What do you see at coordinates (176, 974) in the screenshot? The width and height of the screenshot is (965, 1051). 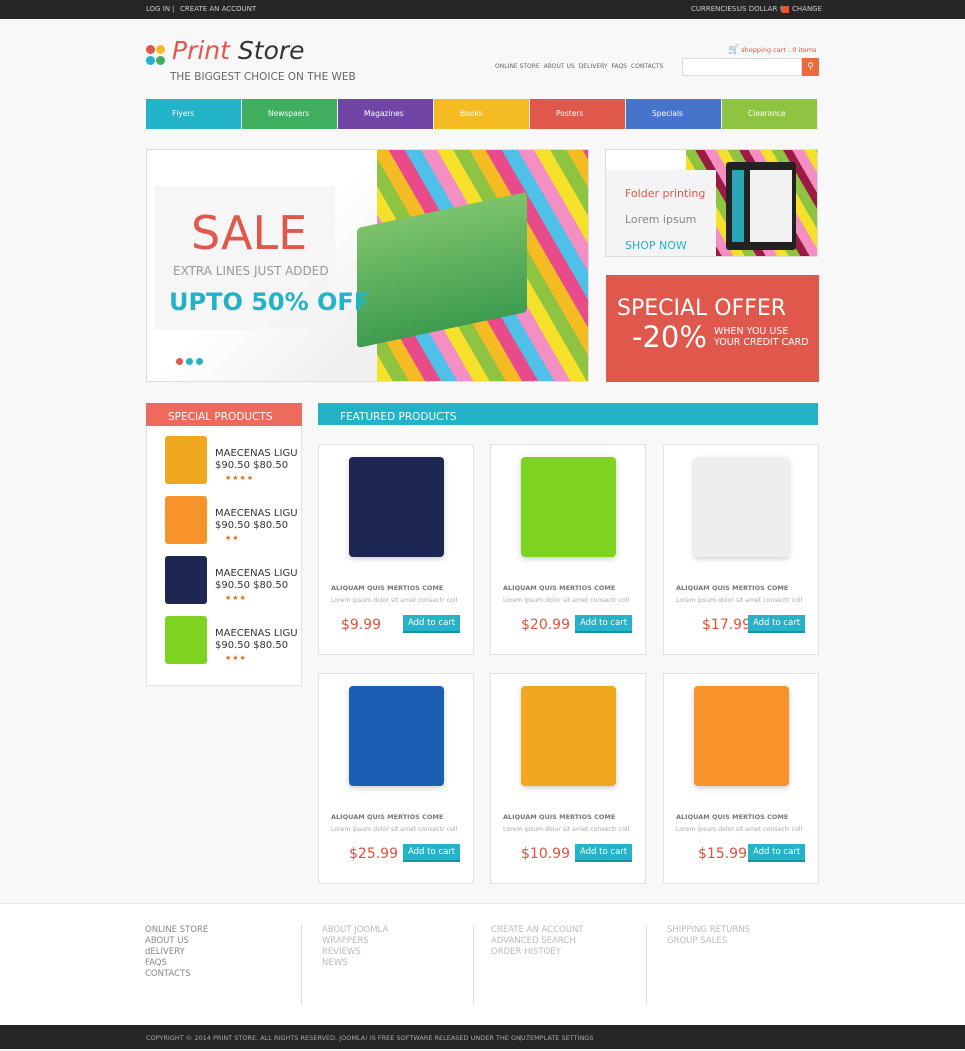 I see `footer-link: CONTACTS` at bounding box center [176, 974].